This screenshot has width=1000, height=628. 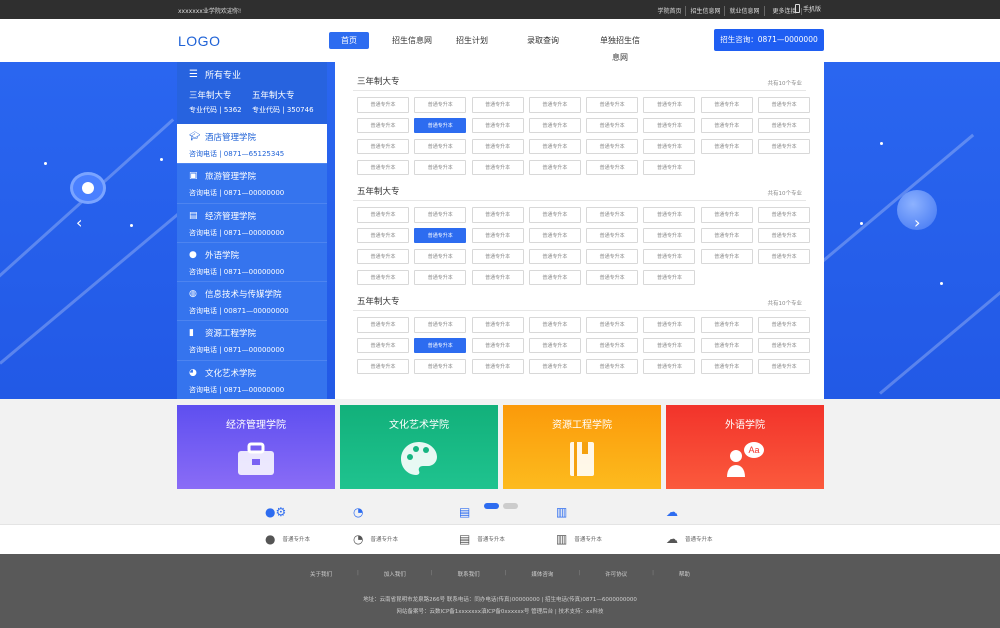 I want to click on logo: LOGO, so click(x=199, y=41).